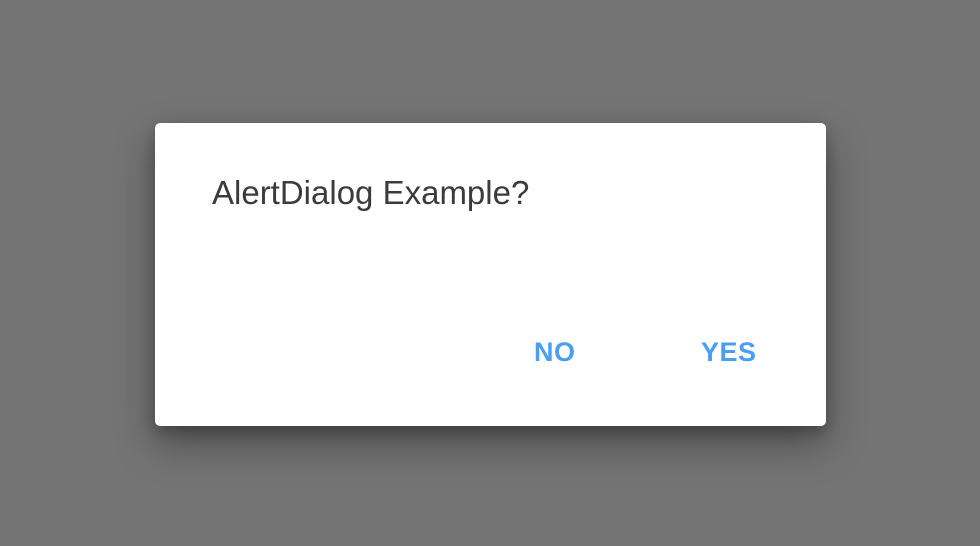 This screenshot has width=980, height=546. Describe the element at coordinates (490, 354) in the screenshot. I see `dialog-actions: NO YES` at that location.